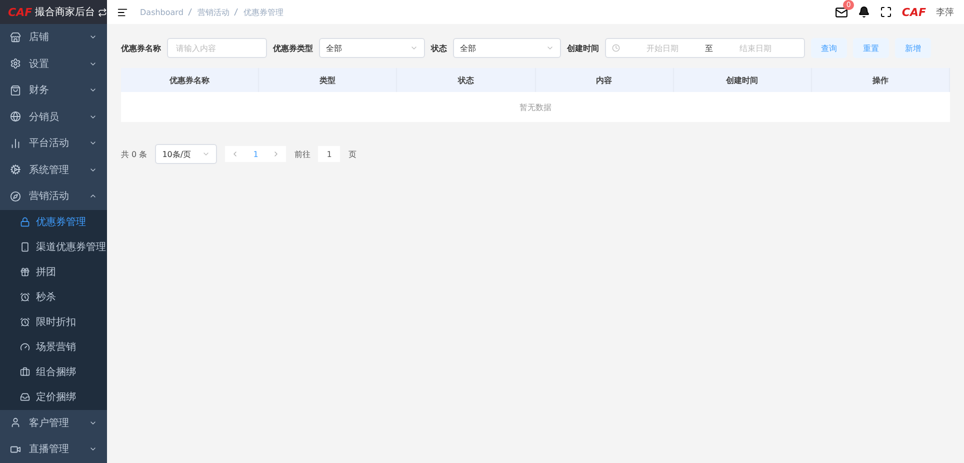 This screenshot has width=964, height=463. Describe the element at coordinates (53, 90) in the screenshot. I see `menu-item: 财务` at that location.